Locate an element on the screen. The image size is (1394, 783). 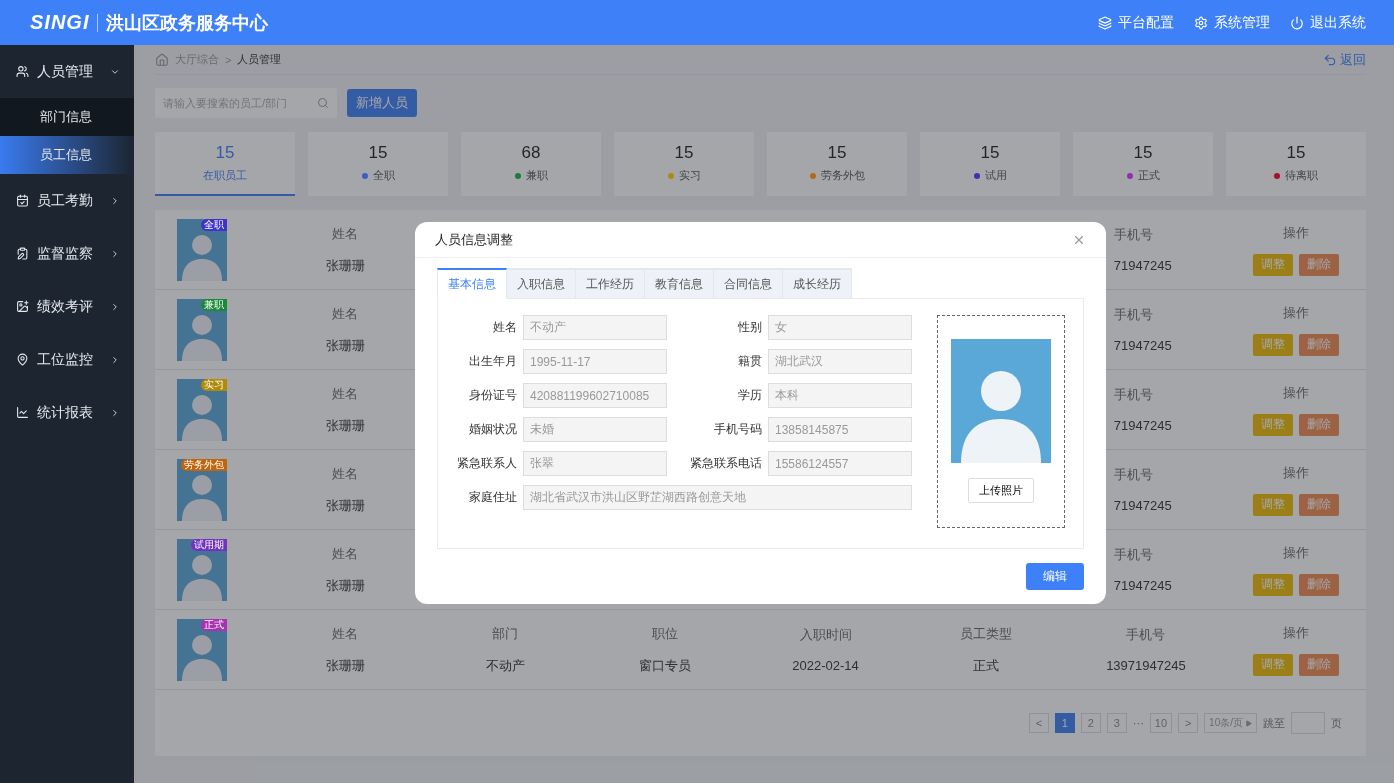
back-link: 返回 is located at coordinates (1344, 59).